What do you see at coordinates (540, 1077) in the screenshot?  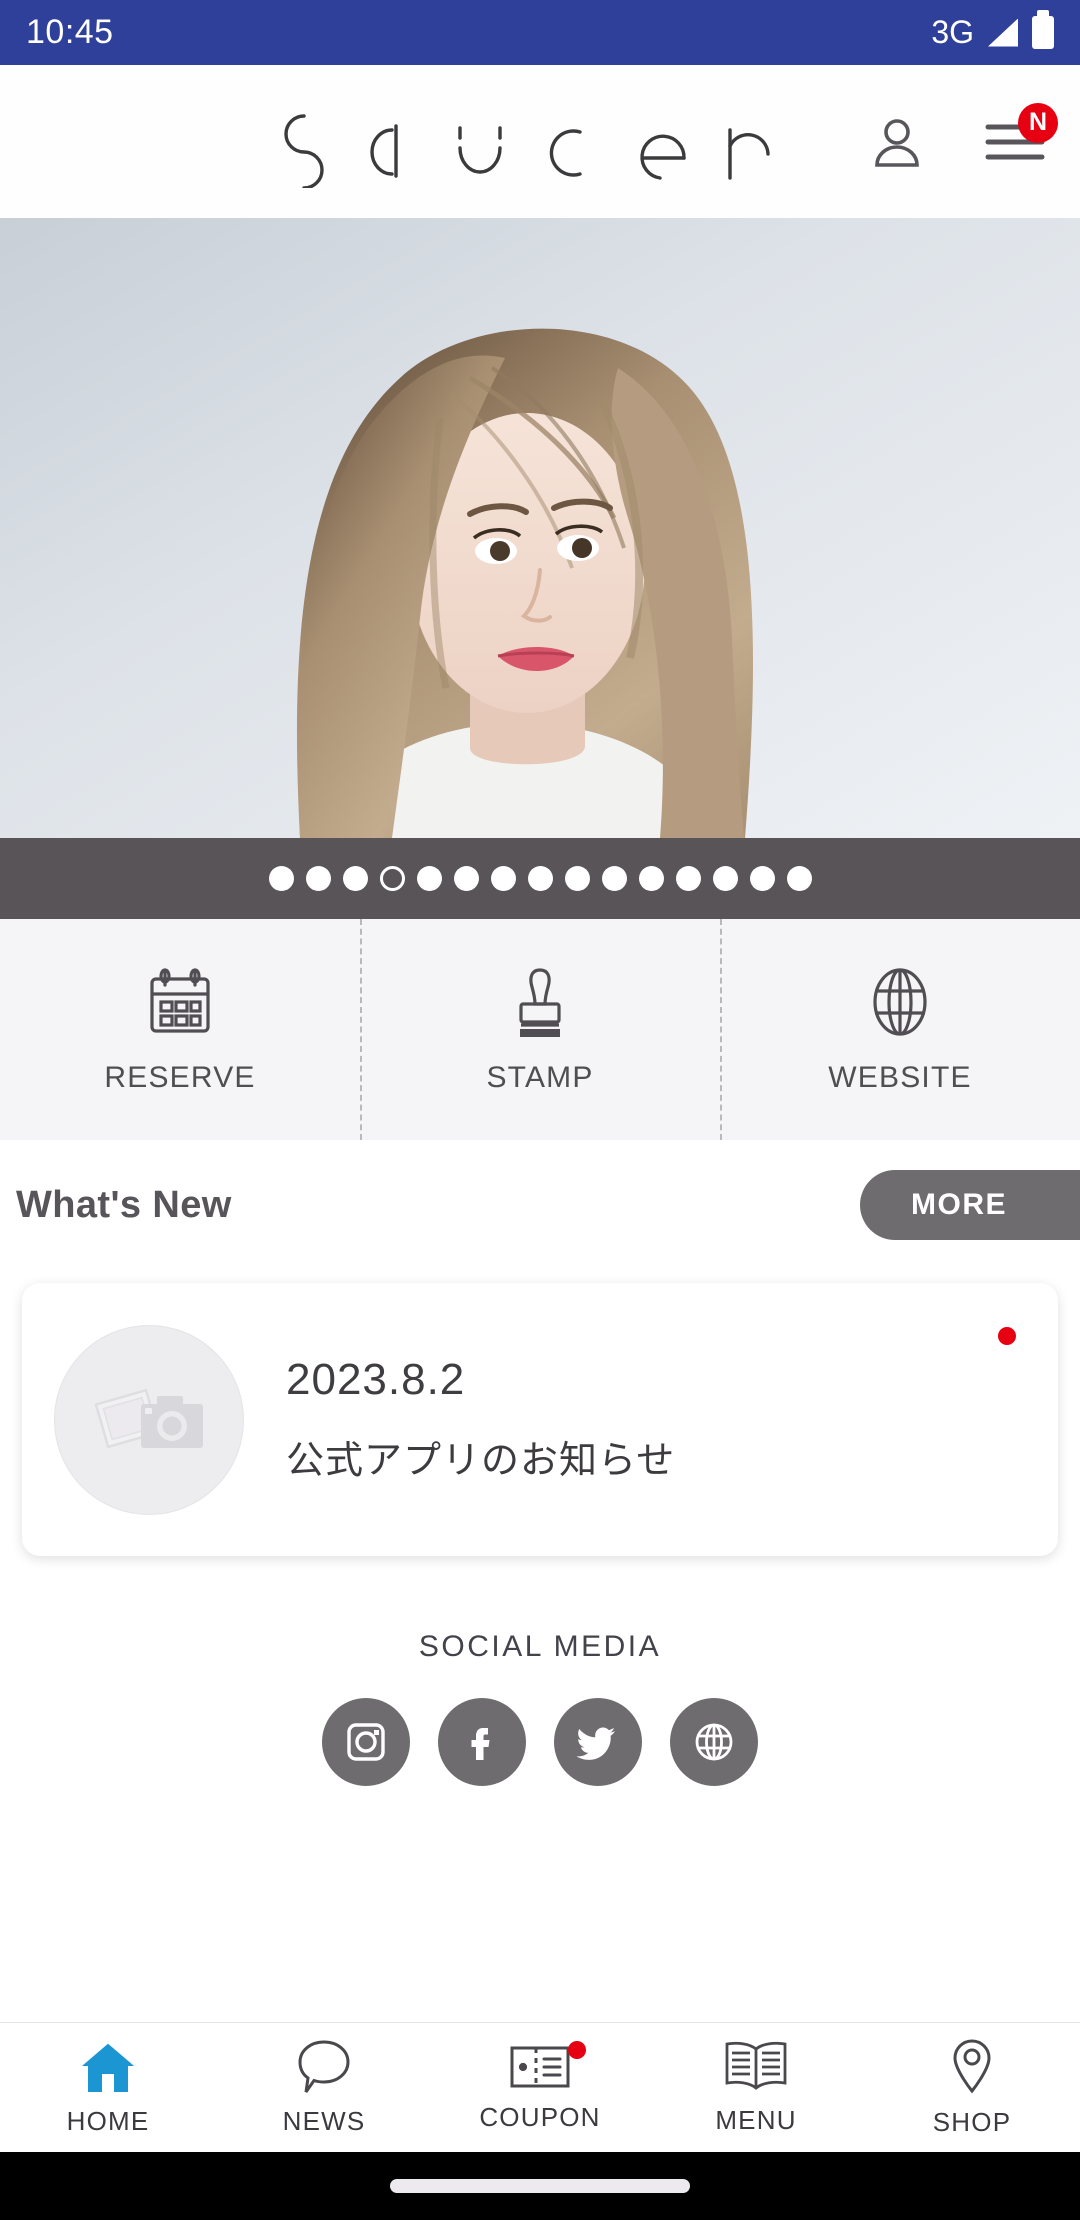 I see `quick-action-label: STAMP` at bounding box center [540, 1077].